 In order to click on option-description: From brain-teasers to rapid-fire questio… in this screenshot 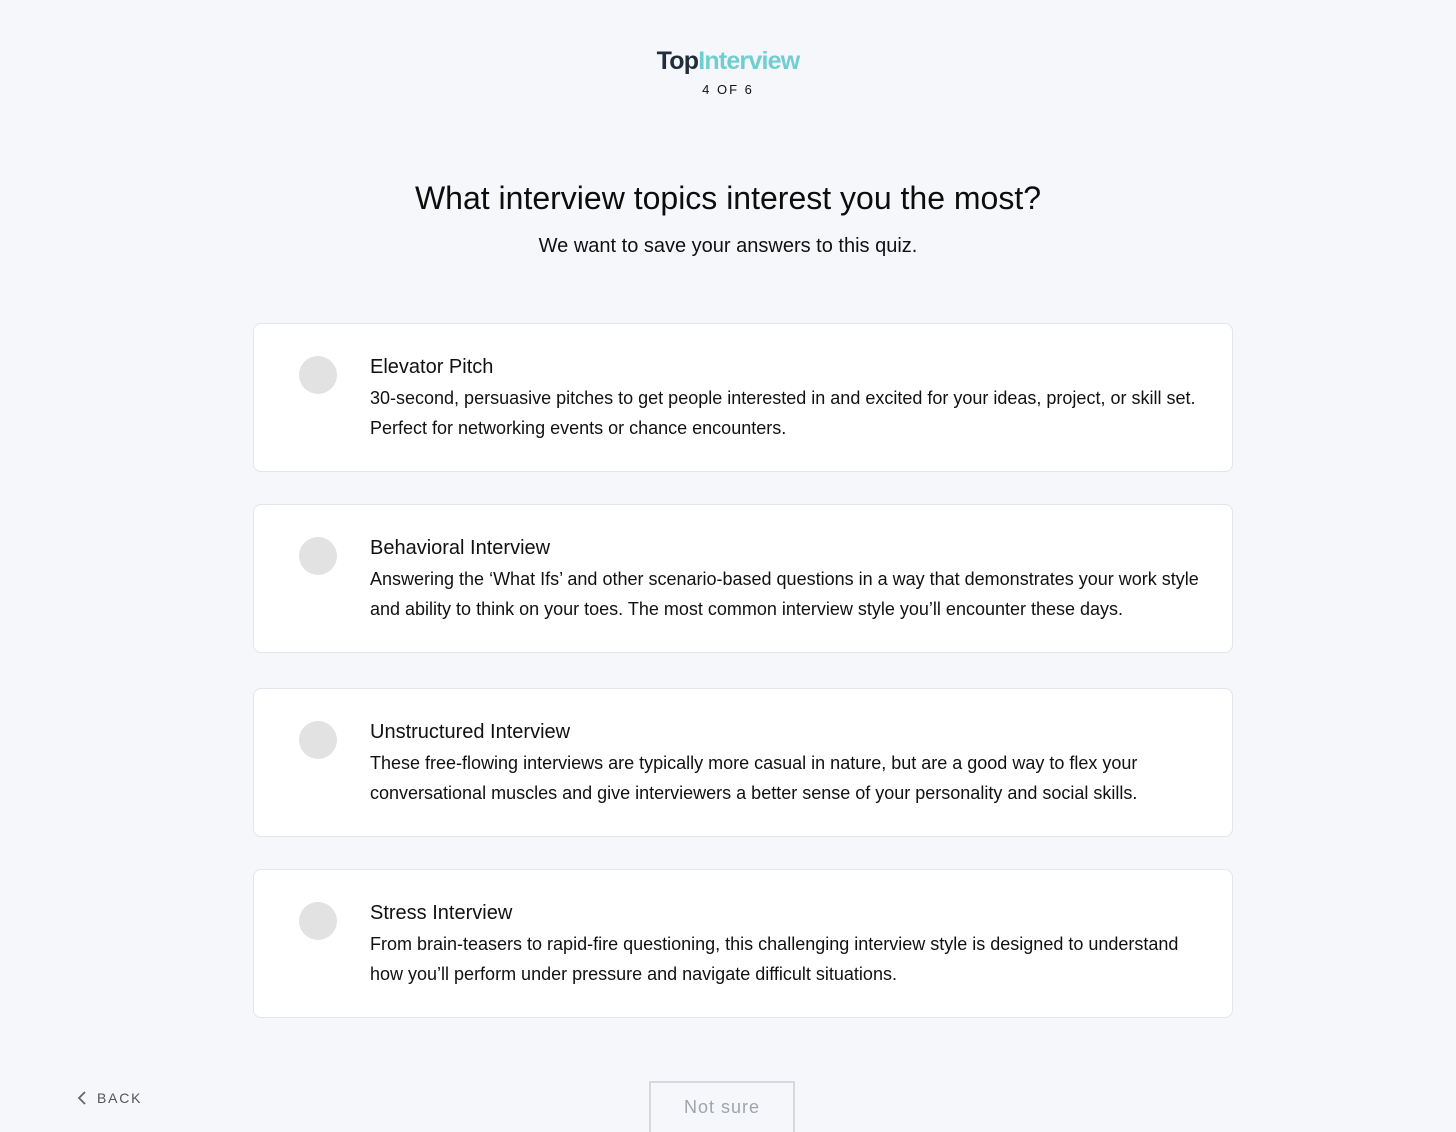, I will do `click(774, 959)`.